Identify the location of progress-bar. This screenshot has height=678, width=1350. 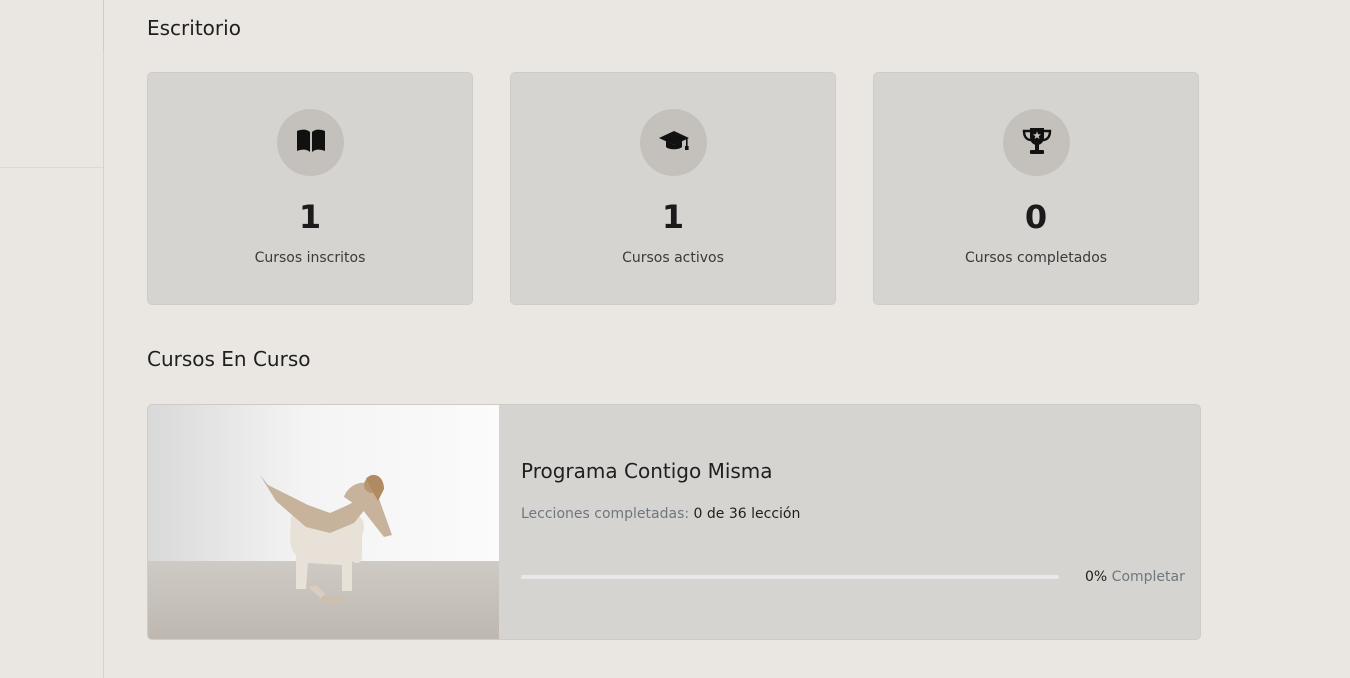
(790, 577).